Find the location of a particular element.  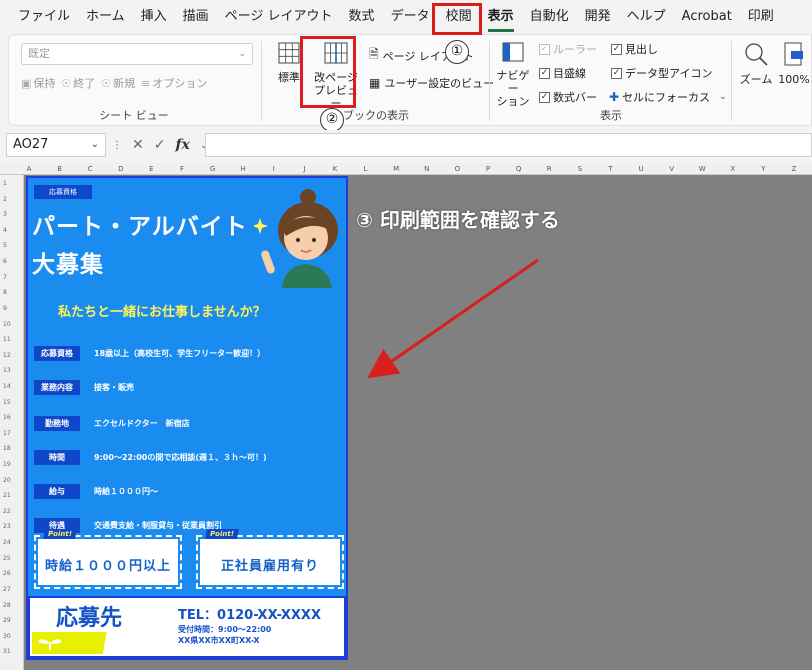

column-header: A is located at coordinates (29, 169).